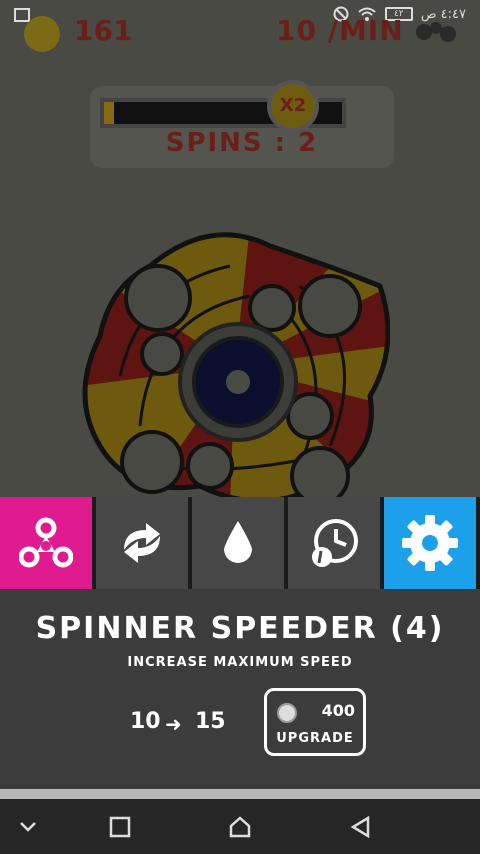 The width and height of the screenshot is (480, 854). Describe the element at coordinates (22, 15) in the screenshot. I see `gallery-icon` at that location.